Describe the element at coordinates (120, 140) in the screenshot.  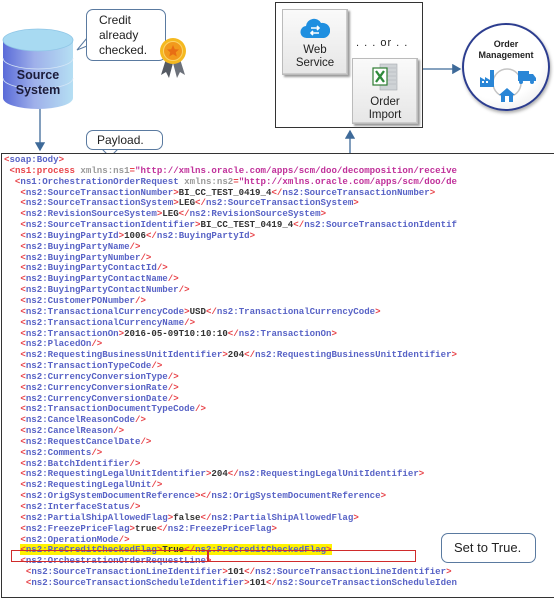
I see `payload-callout-text: Payload.` at that location.